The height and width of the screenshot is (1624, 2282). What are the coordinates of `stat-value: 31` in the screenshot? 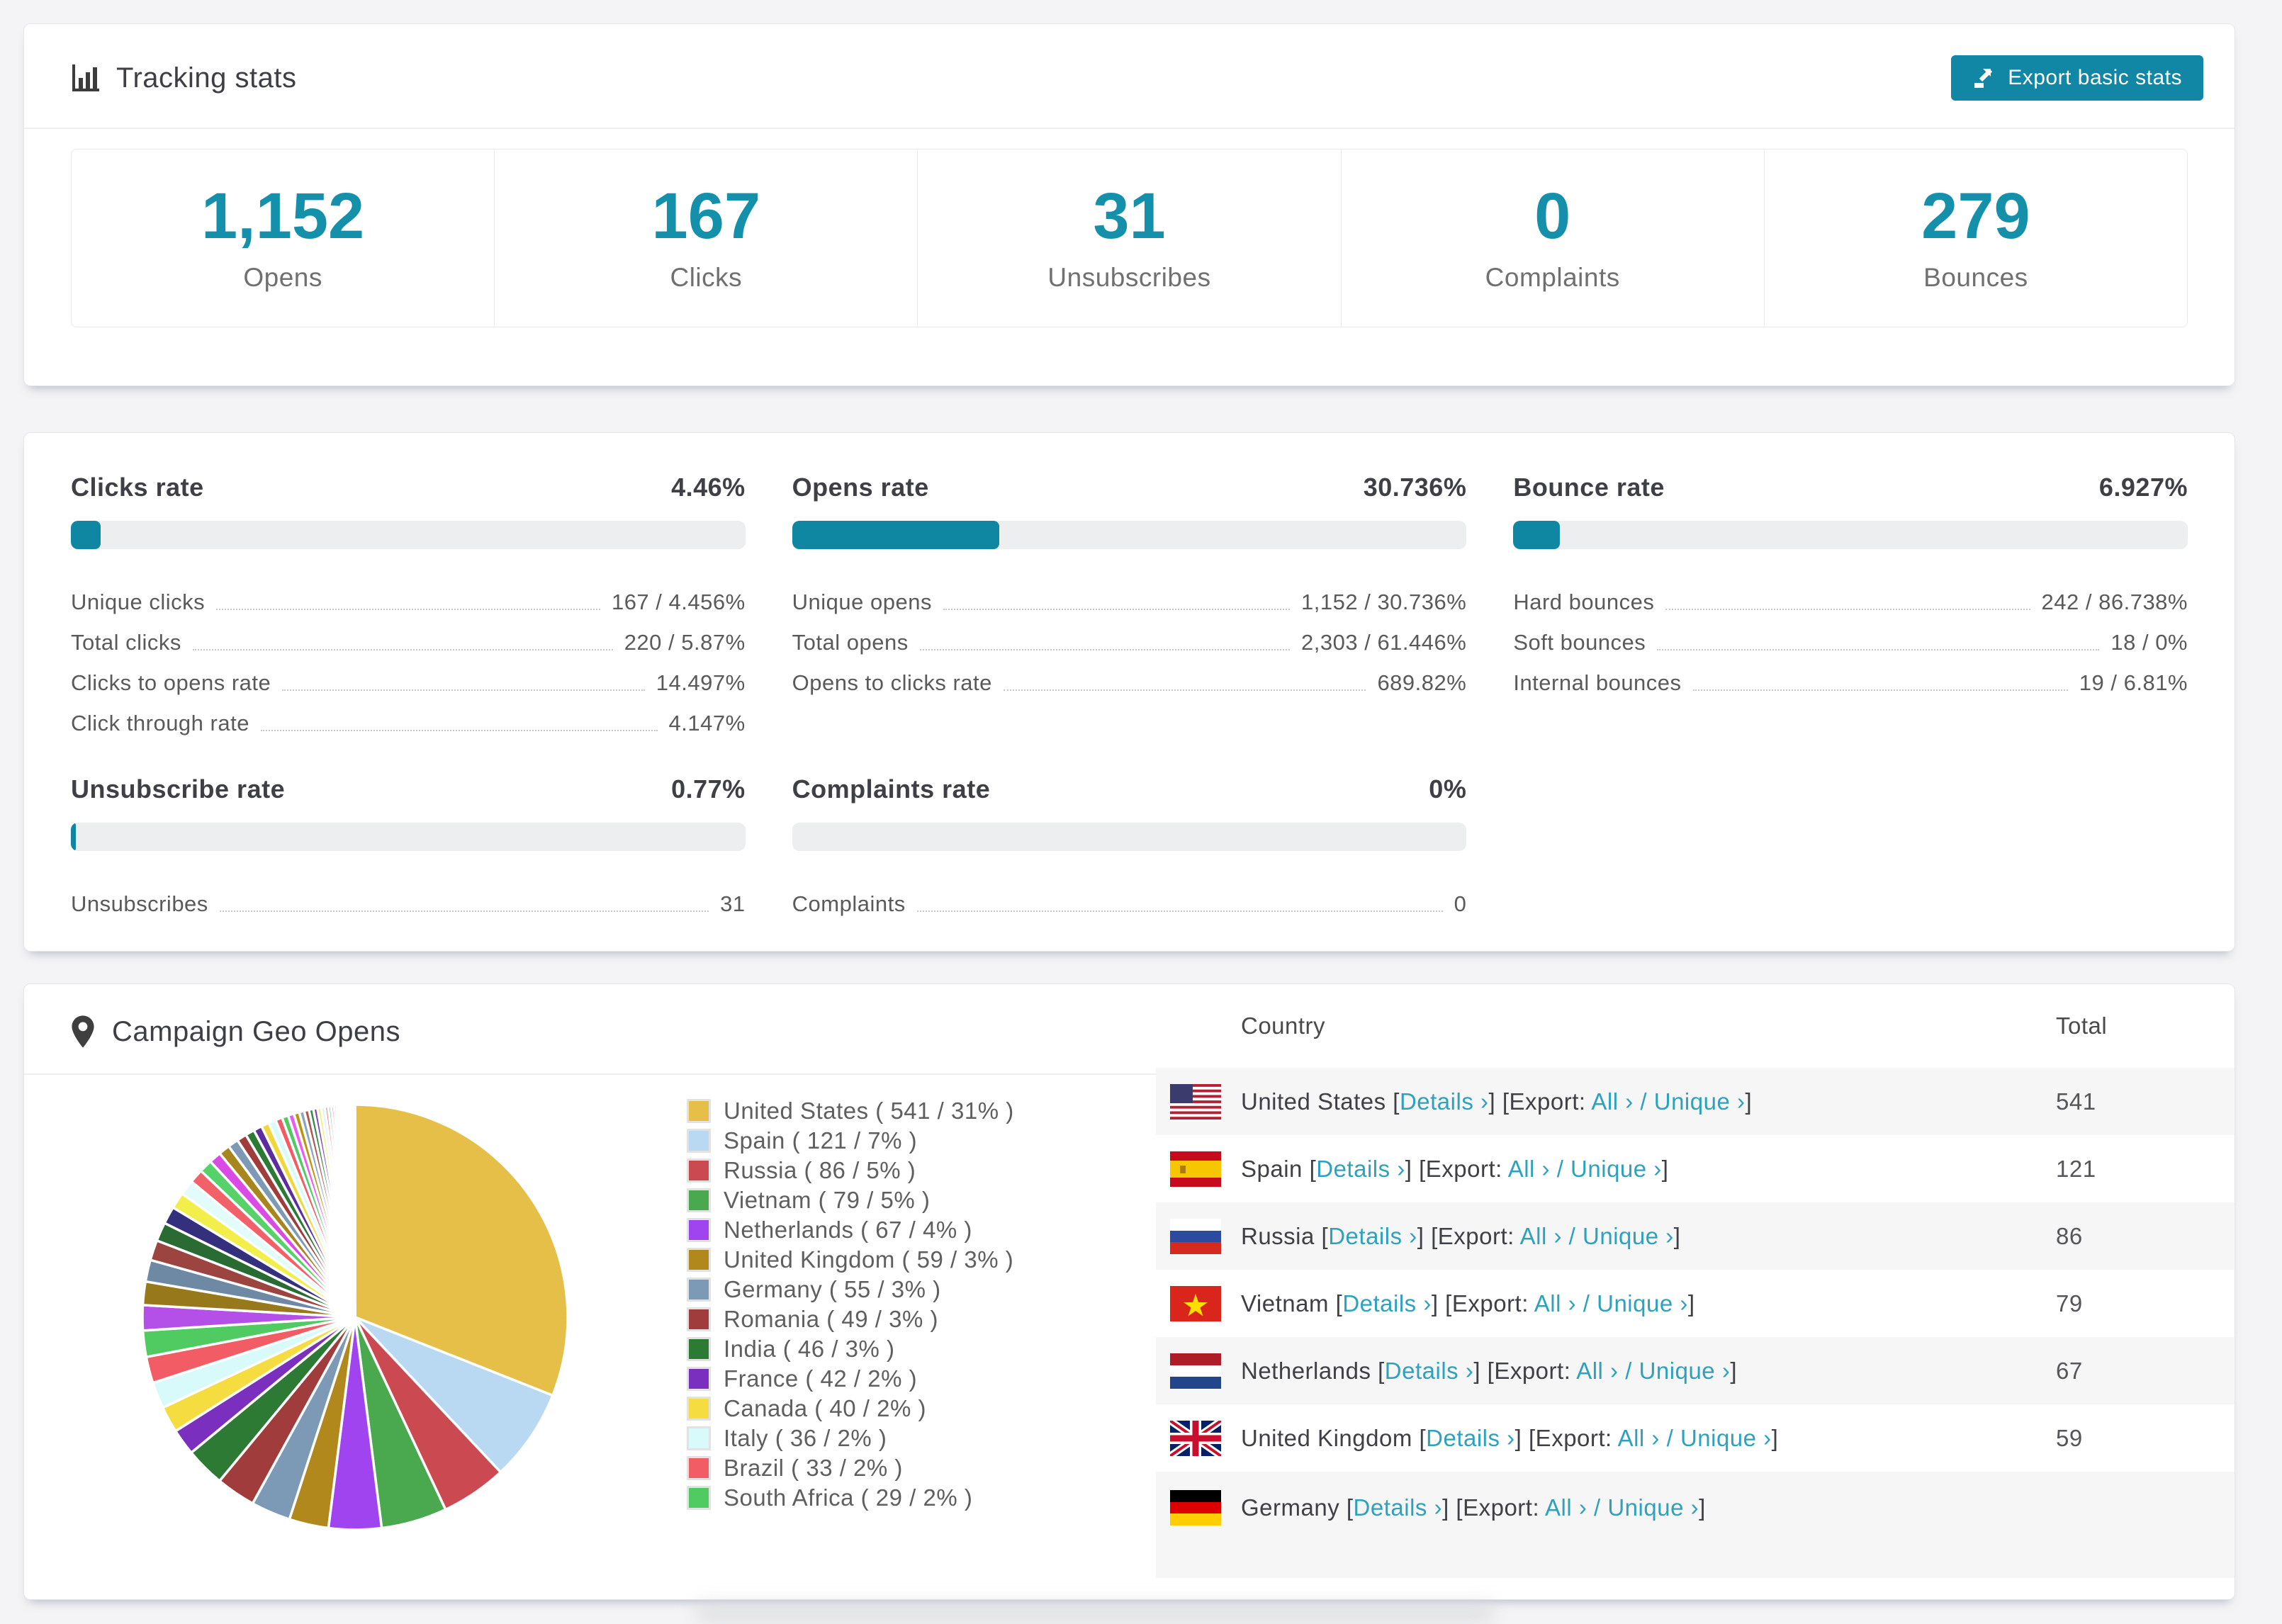 It's located at (1129, 216).